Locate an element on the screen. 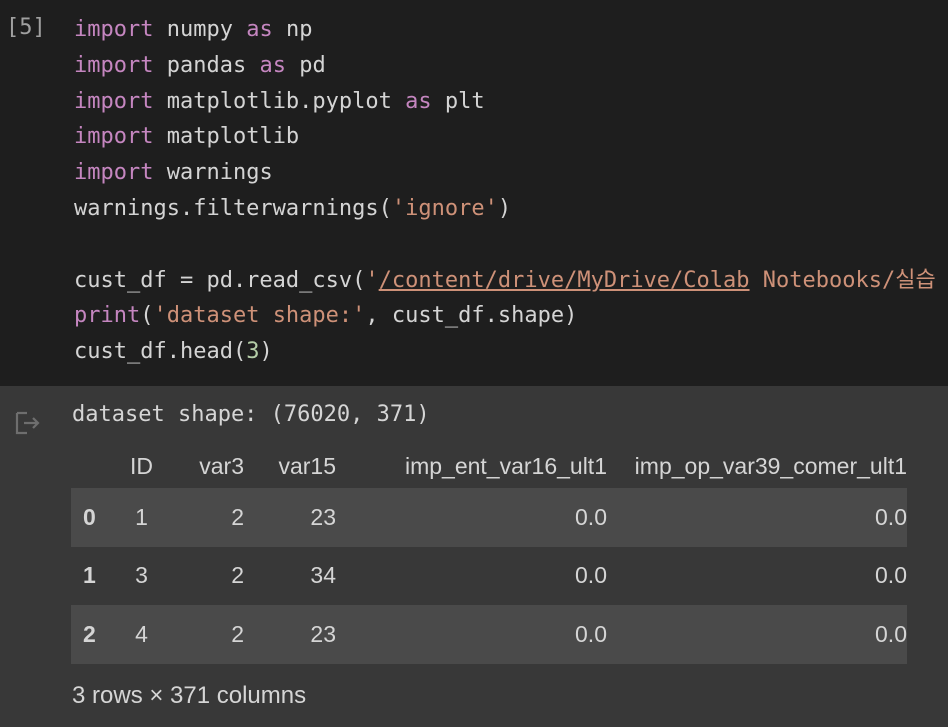 The width and height of the screenshot is (948, 727). row-index: 0 is located at coordinates (89, 516).